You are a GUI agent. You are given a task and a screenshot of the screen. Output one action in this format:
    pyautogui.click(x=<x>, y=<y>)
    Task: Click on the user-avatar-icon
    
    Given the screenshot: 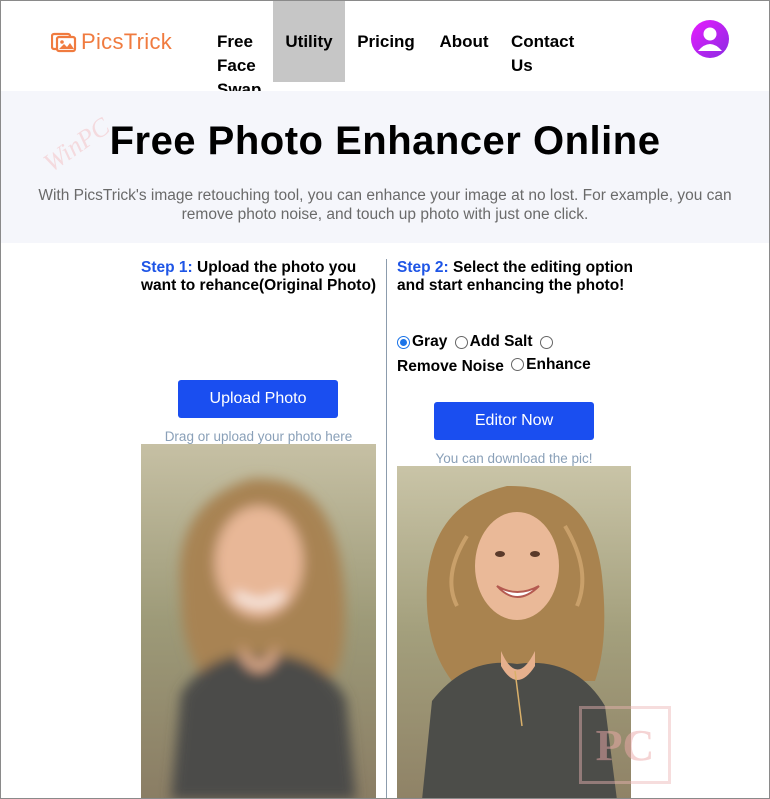 What is the action you would take?
    pyautogui.click(x=710, y=39)
    